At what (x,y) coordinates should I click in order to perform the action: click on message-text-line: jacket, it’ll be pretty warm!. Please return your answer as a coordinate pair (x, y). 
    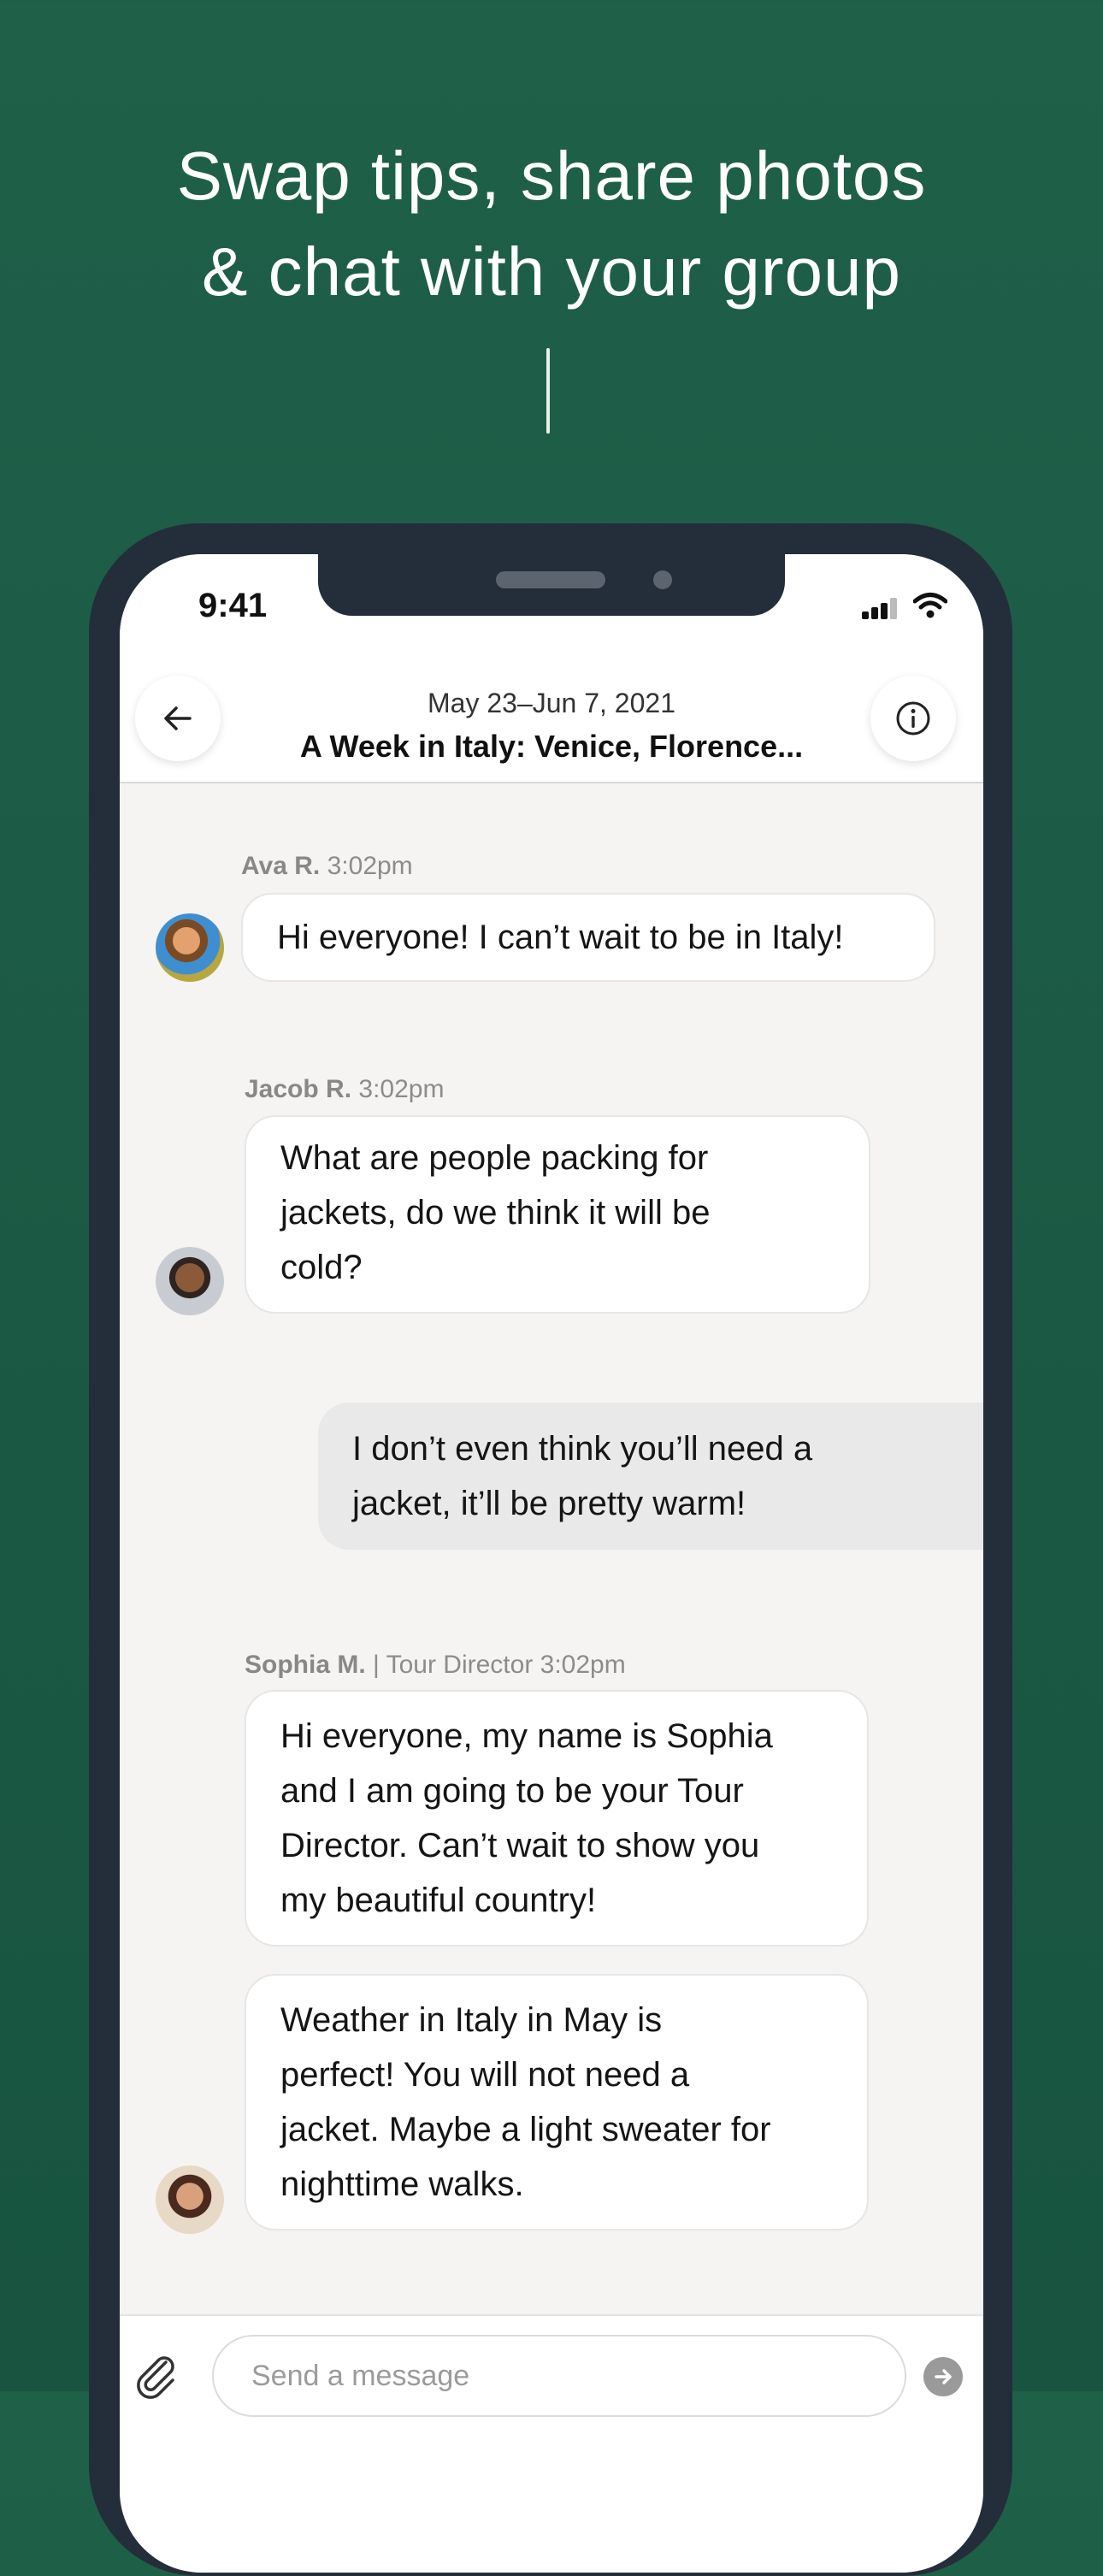
    Looking at the image, I should click on (549, 1503).